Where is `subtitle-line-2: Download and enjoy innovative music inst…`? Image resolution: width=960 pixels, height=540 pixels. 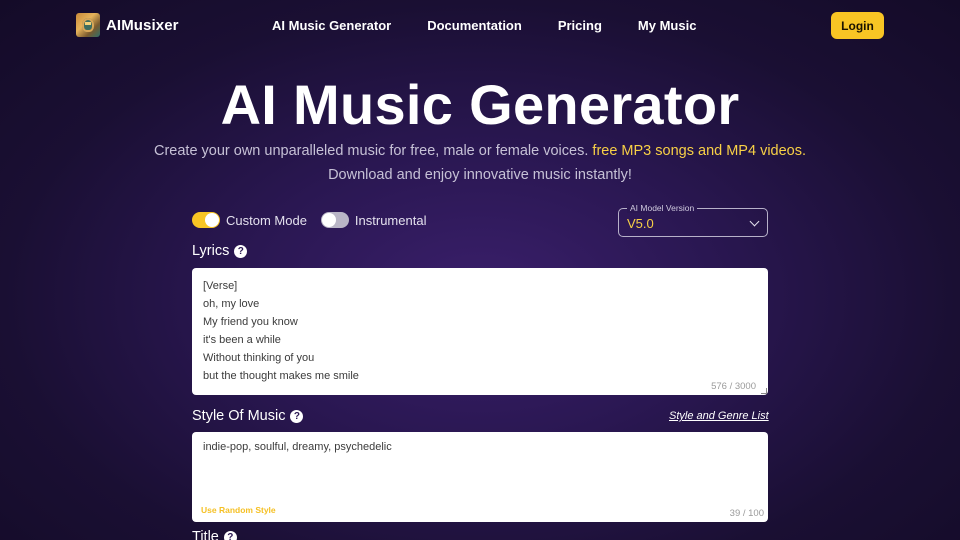 subtitle-line-2: Download and enjoy innovative music inst… is located at coordinates (480, 175).